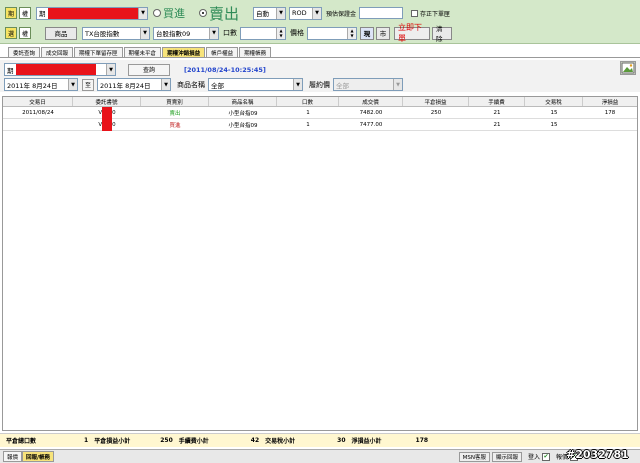 Image resolution: width=640 pixels, height=463 pixels. What do you see at coordinates (61, 33) in the screenshot?
I see `product-button: 商品` at bounding box center [61, 33].